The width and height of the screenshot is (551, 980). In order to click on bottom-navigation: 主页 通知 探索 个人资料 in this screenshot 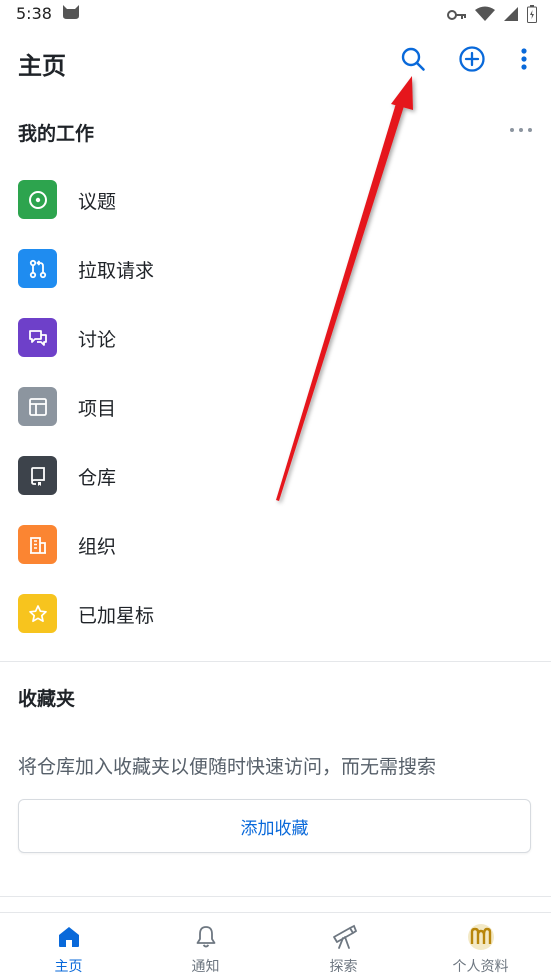, I will do `click(275, 946)`.